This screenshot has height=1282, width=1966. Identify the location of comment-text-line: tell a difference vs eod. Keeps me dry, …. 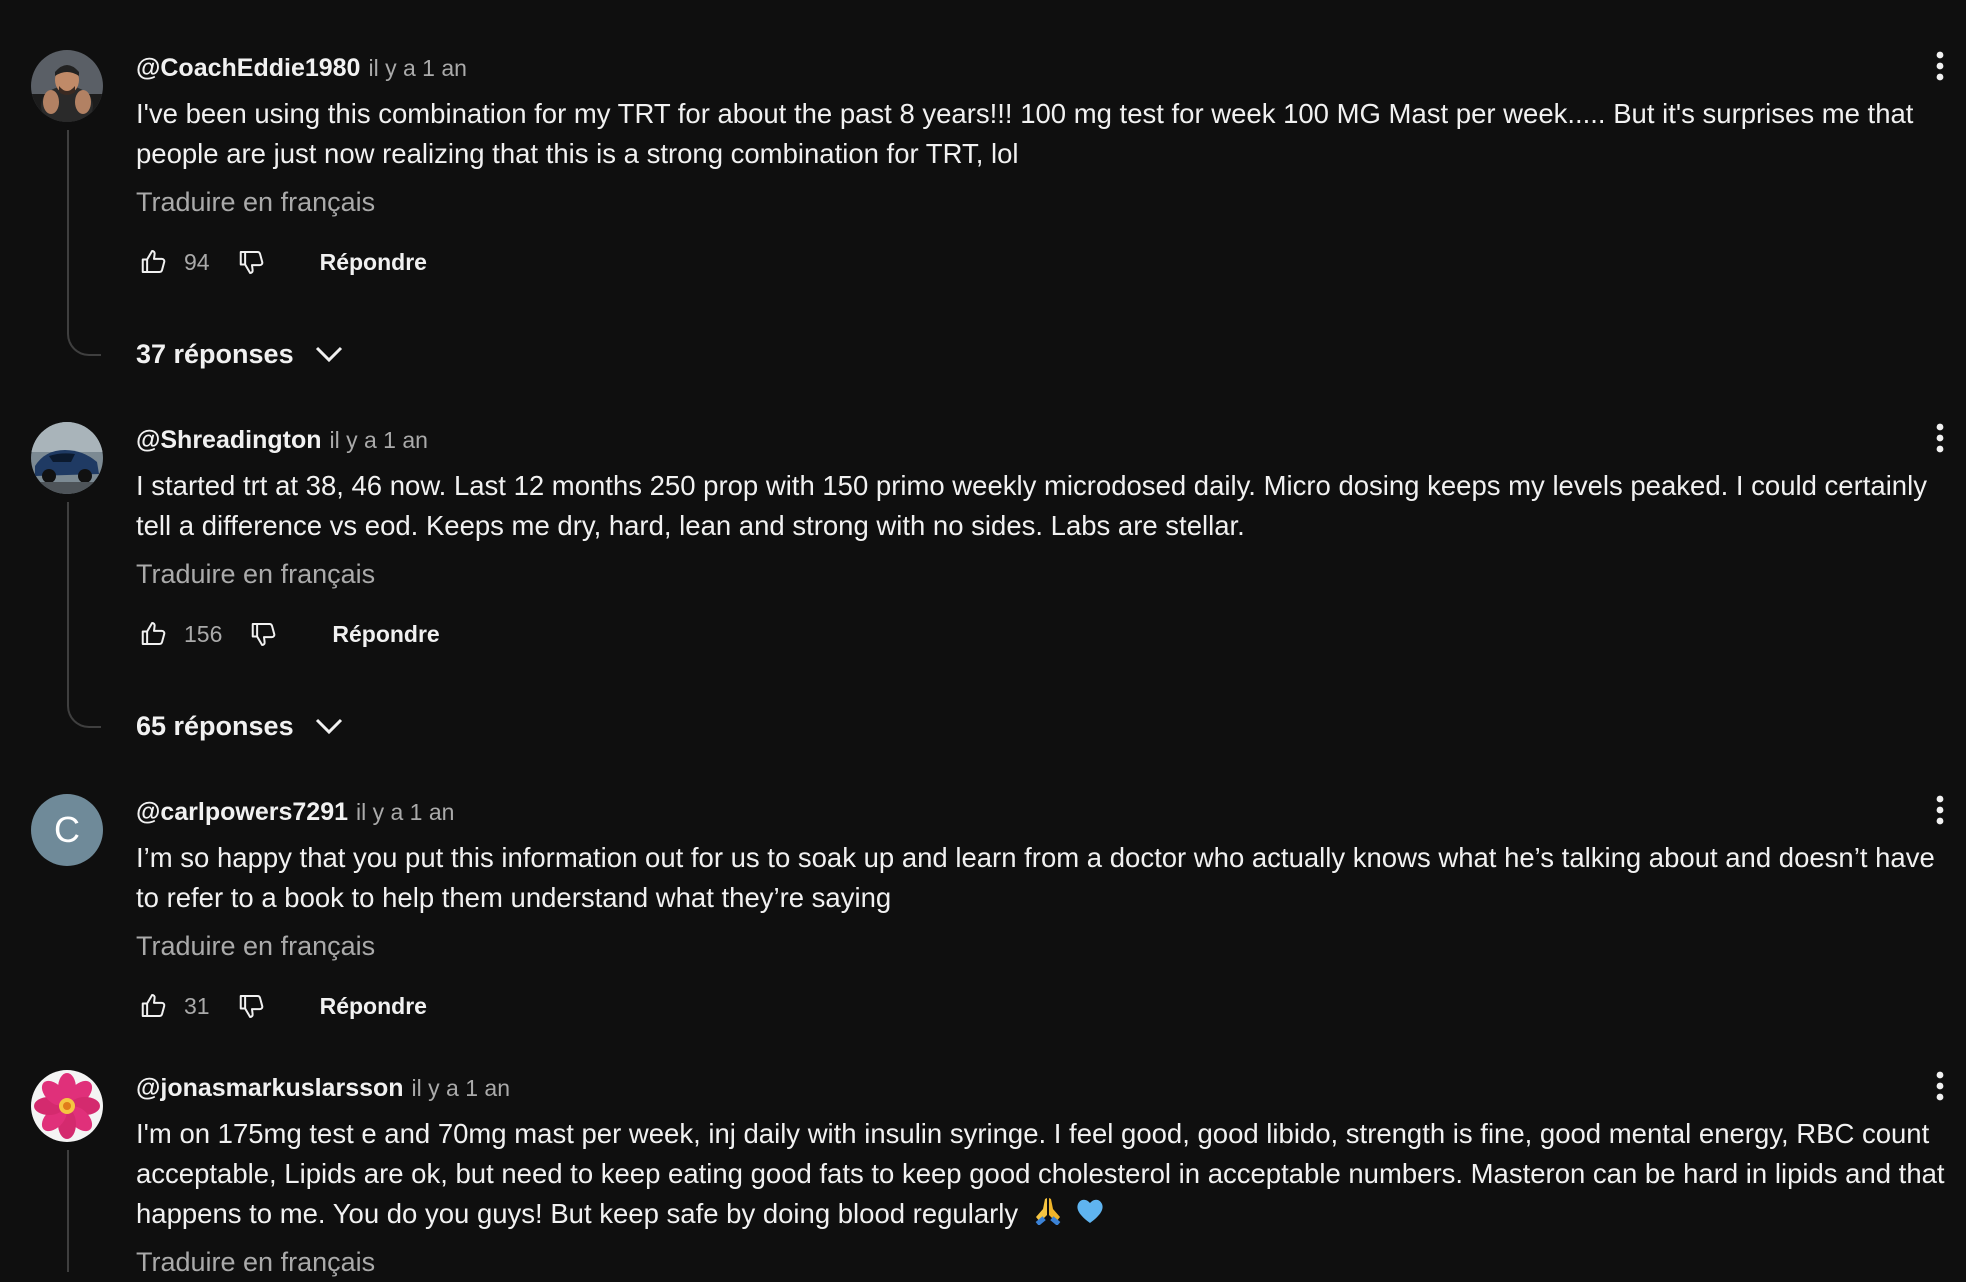
(690, 525).